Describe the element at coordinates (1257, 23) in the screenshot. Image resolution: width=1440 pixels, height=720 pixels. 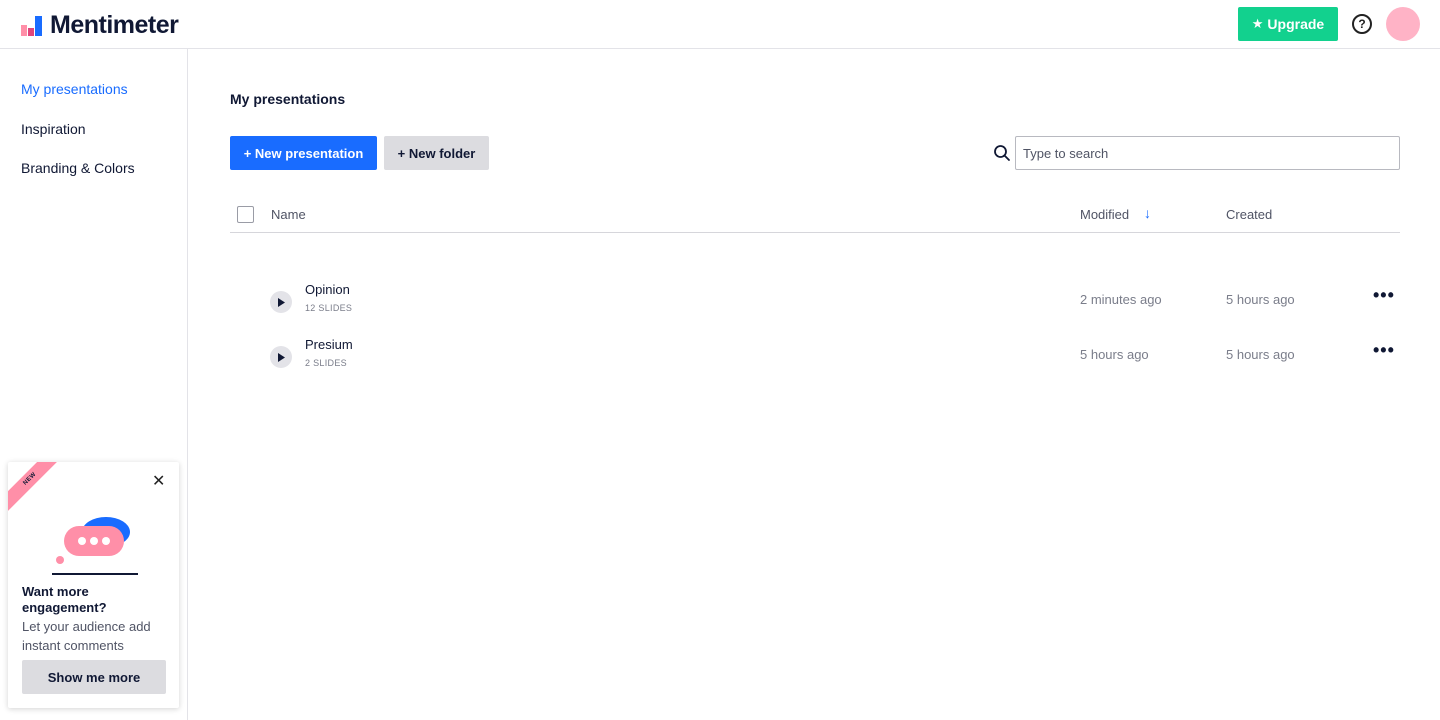
I see `star-icon: ★` at that location.